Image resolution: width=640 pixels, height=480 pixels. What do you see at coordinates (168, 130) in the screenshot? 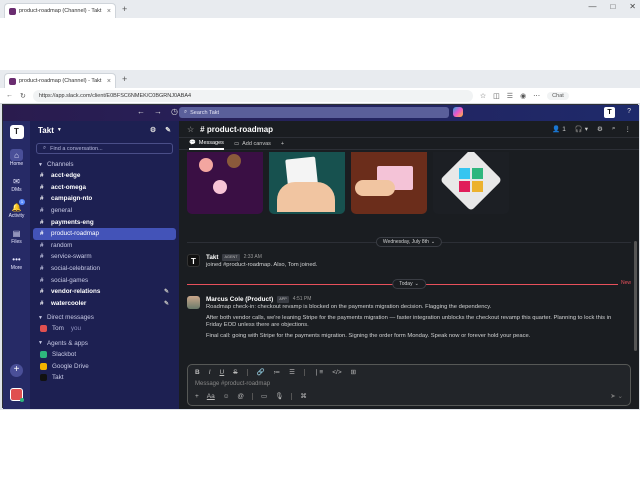
I see `compose-icon: ✎` at bounding box center [168, 130].